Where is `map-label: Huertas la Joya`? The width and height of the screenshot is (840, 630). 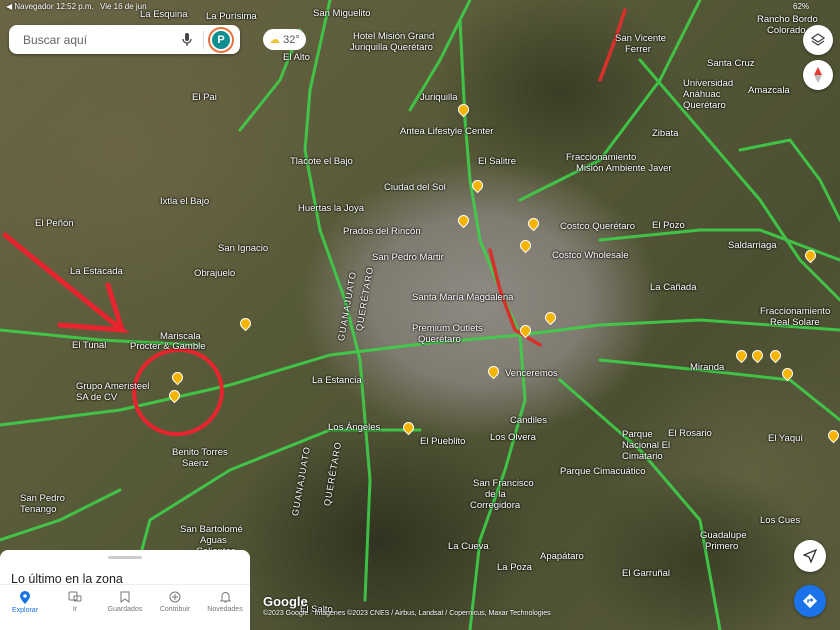 map-label: Huertas la Joya is located at coordinates (331, 208).